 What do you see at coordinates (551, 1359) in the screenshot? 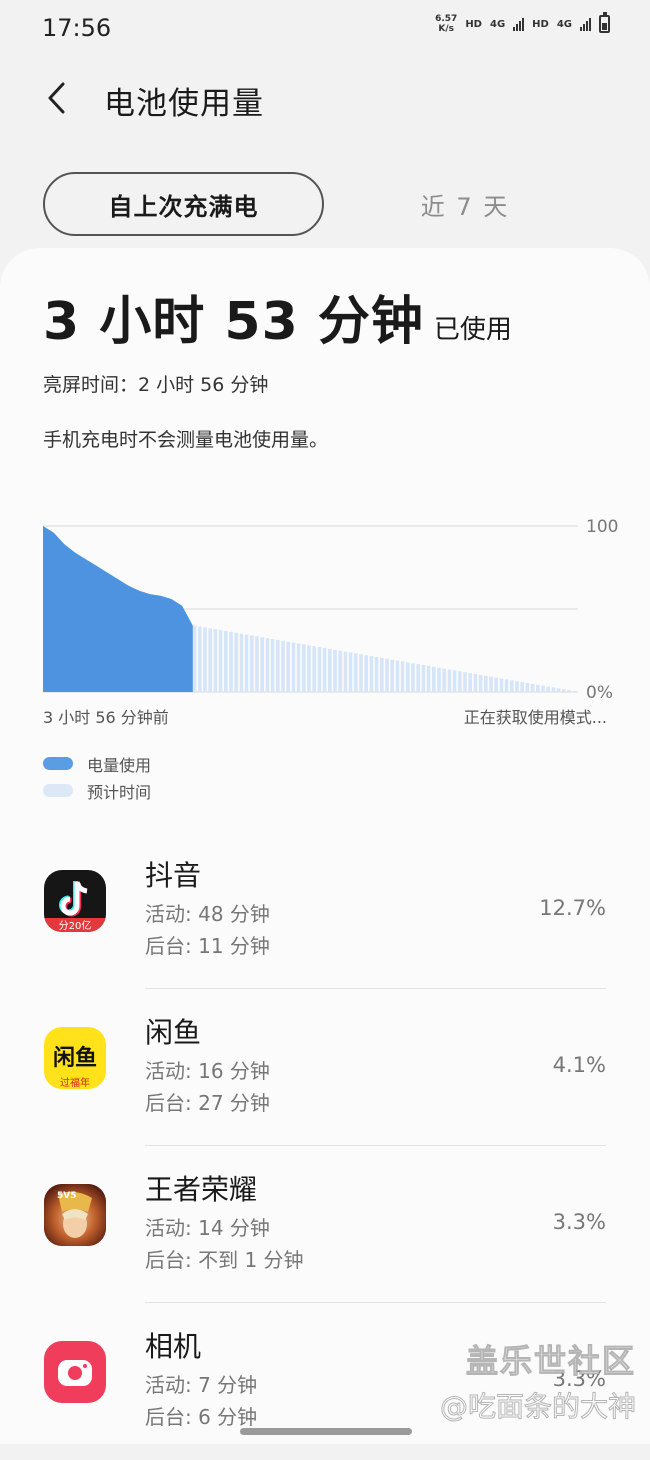
I see `watermark-community: 盖乐世社区` at bounding box center [551, 1359].